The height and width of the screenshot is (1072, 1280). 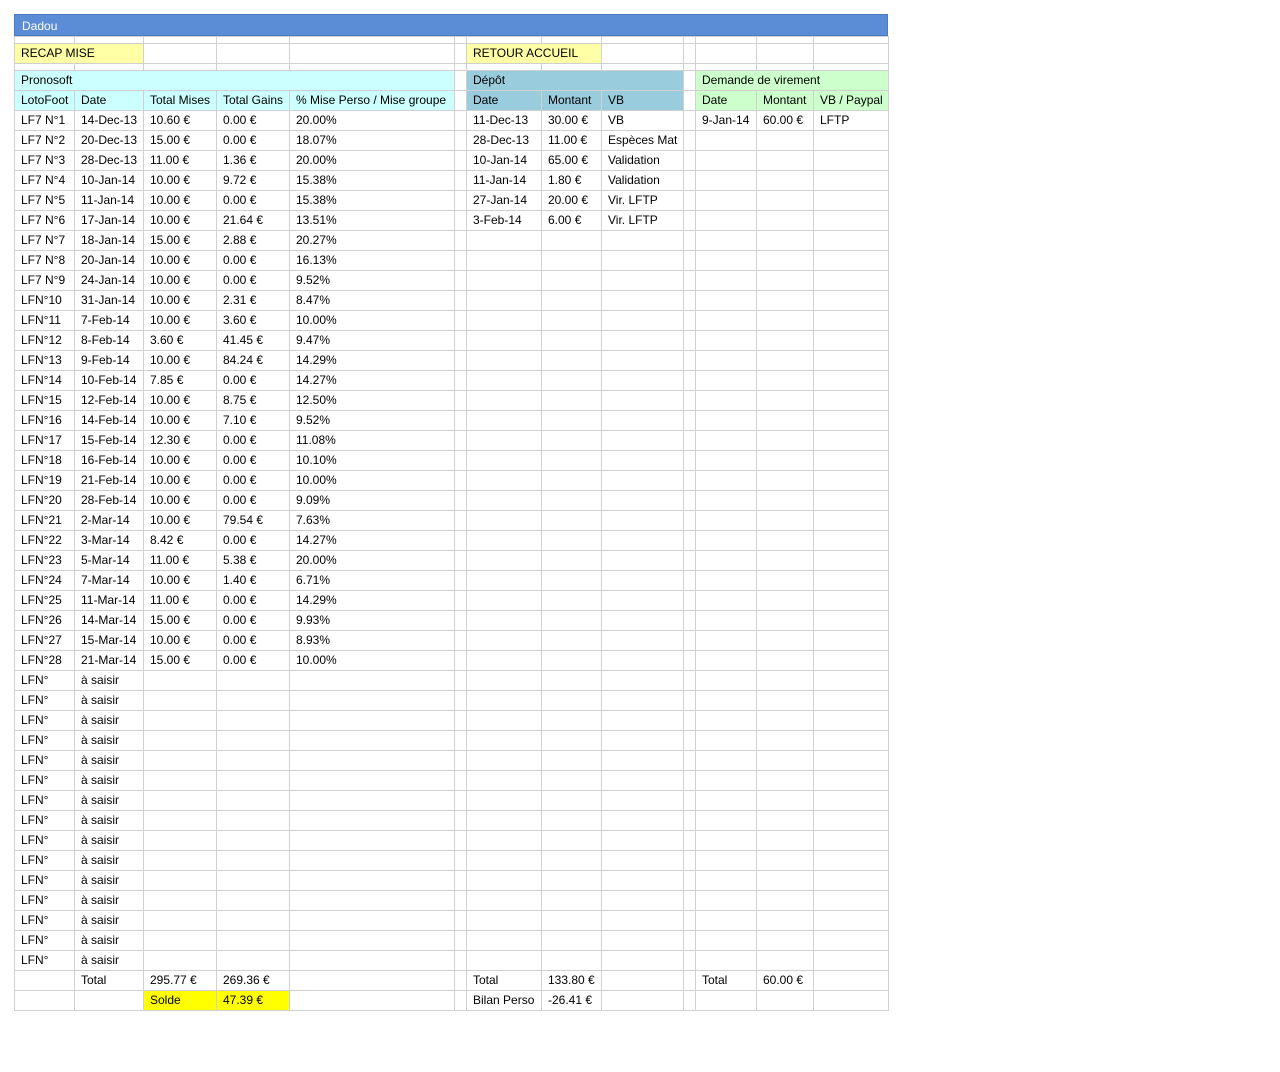 I want to click on depot-montant-cell: 65.00 €, so click(x=571, y=160).